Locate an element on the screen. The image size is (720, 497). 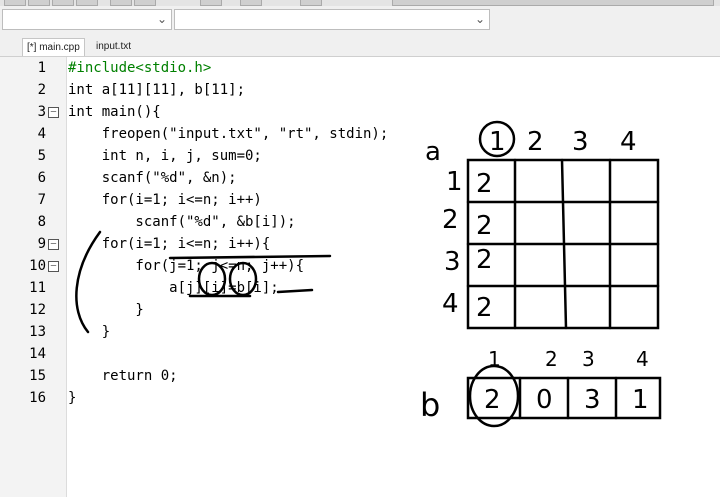
label-a: a is located at coordinates (433, 152).